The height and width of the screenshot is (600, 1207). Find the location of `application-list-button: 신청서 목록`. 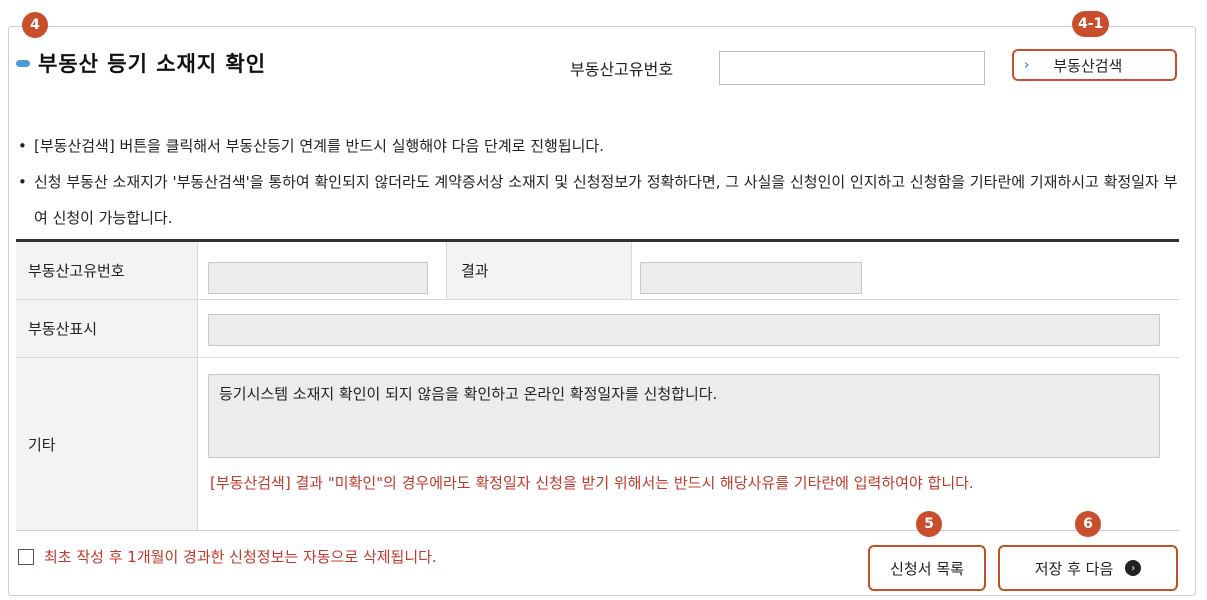

application-list-button: 신청서 목록 is located at coordinates (927, 568).